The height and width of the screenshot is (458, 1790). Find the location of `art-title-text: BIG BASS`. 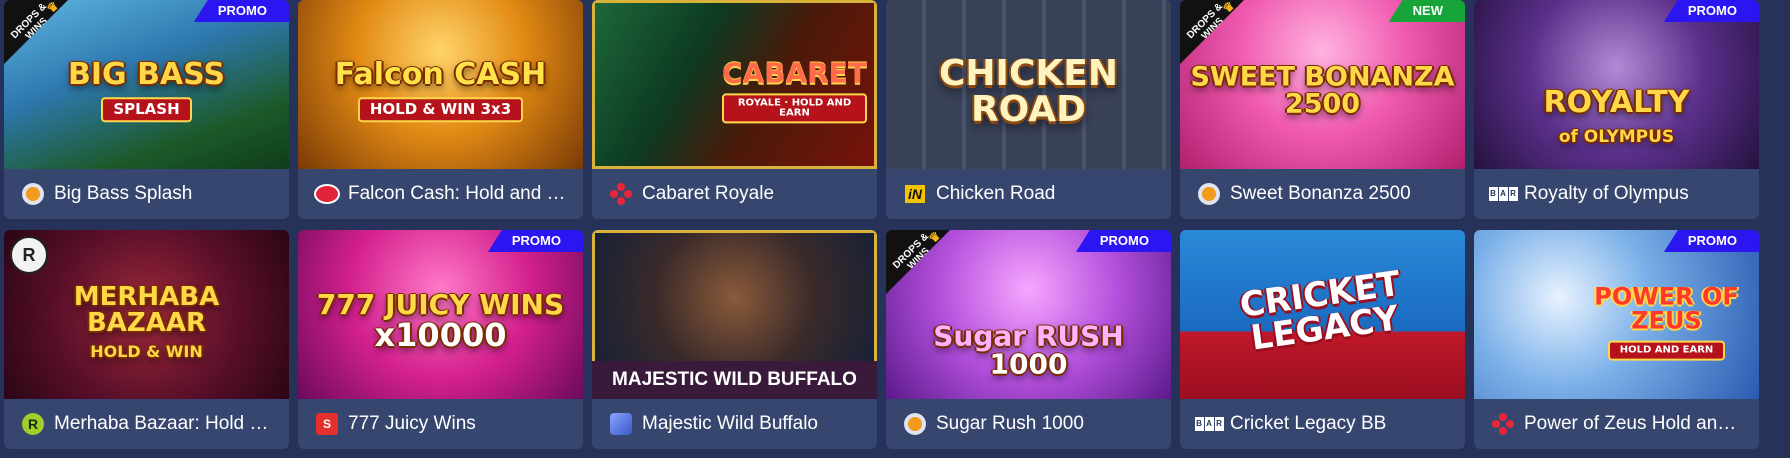

art-title-text: BIG BASS is located at coordinates (146, 74).